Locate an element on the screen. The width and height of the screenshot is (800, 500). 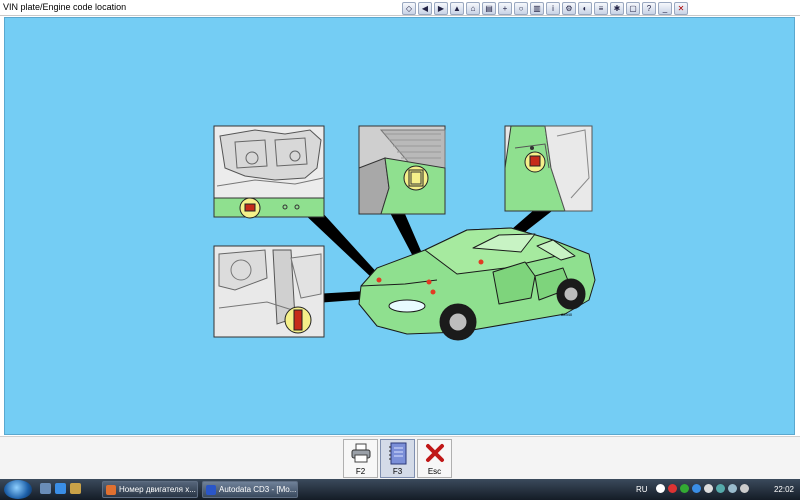
nav-icon: ◇ is located at coordinates (409, 8).